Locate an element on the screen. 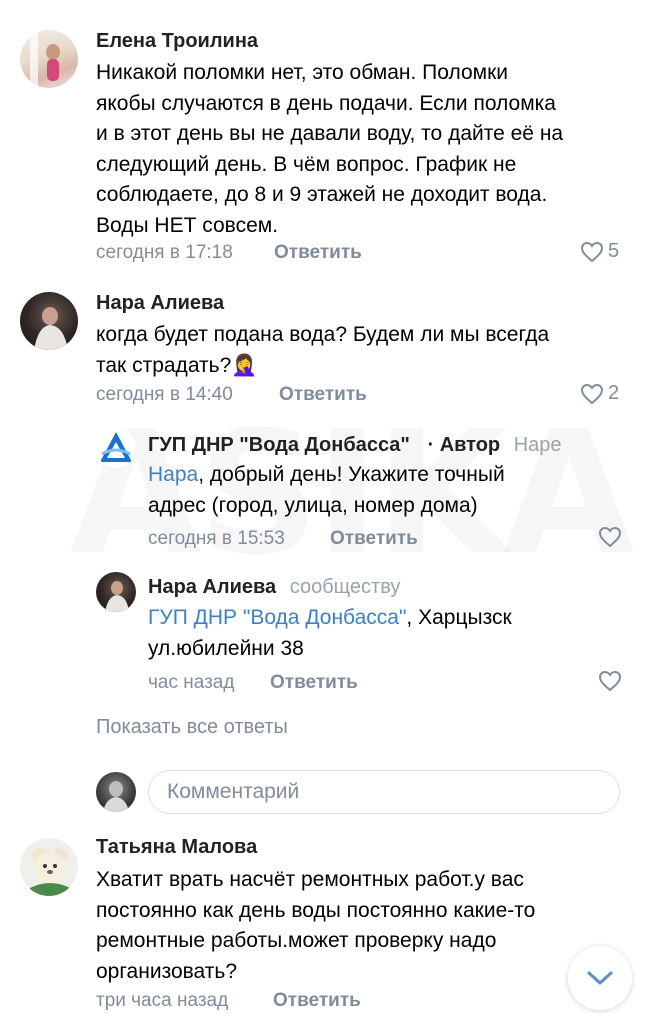 This screenshot has height=1024, width=646. comment-time: три часа назад is located at coordinates (162, 1000).